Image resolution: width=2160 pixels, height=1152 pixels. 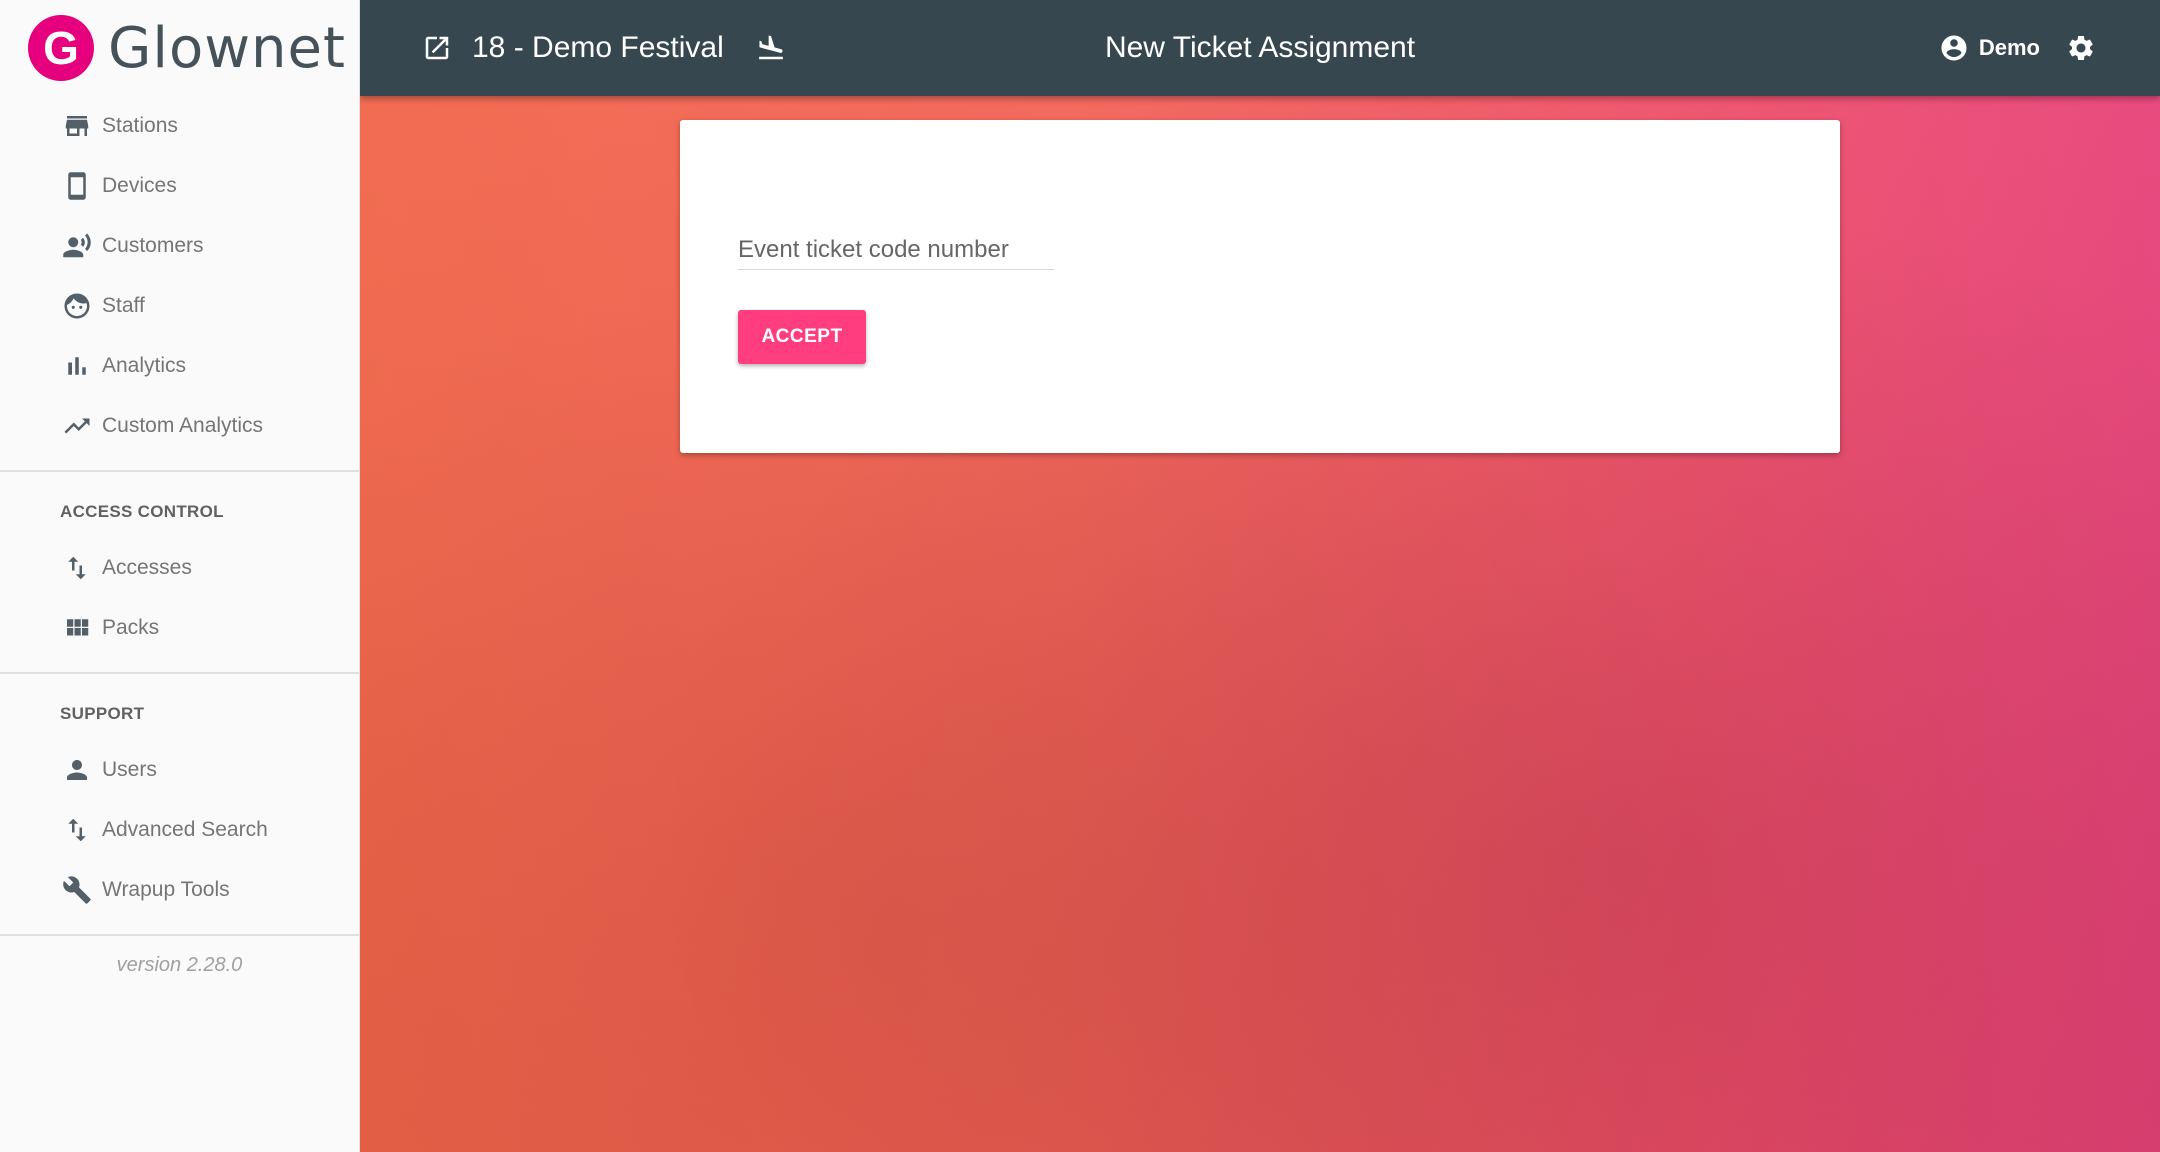 I want to click on face-icon, so click(x=77, y=306).